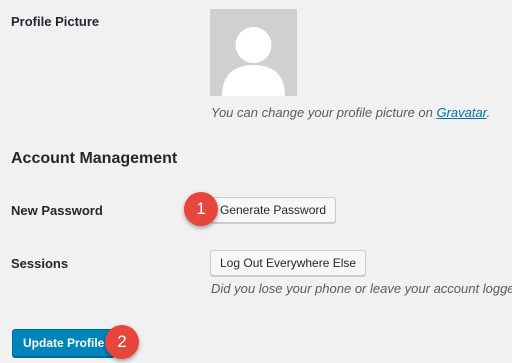 The width and height of the screenshot is (512, 363). I want to click on new-password-label: New Password, so click(57, 210).